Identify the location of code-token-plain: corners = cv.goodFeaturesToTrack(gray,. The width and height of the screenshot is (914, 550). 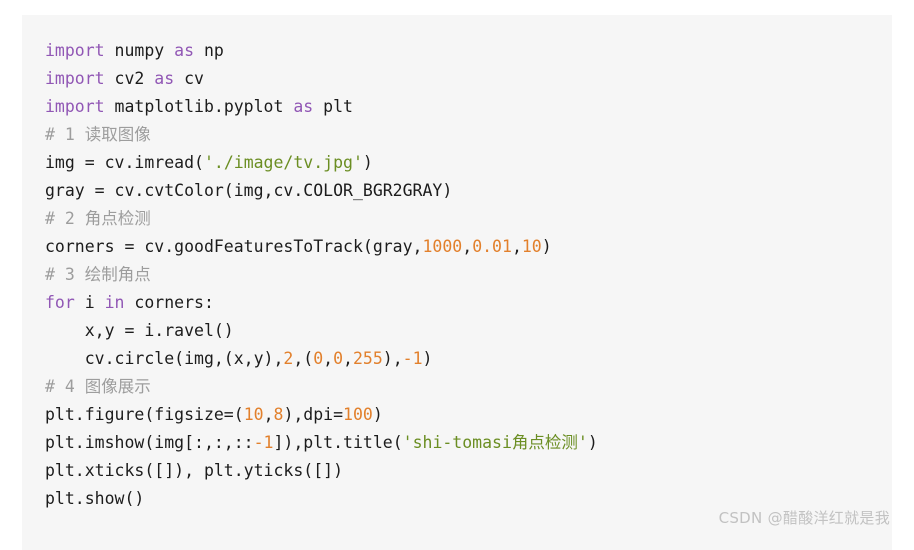
(234, 246).